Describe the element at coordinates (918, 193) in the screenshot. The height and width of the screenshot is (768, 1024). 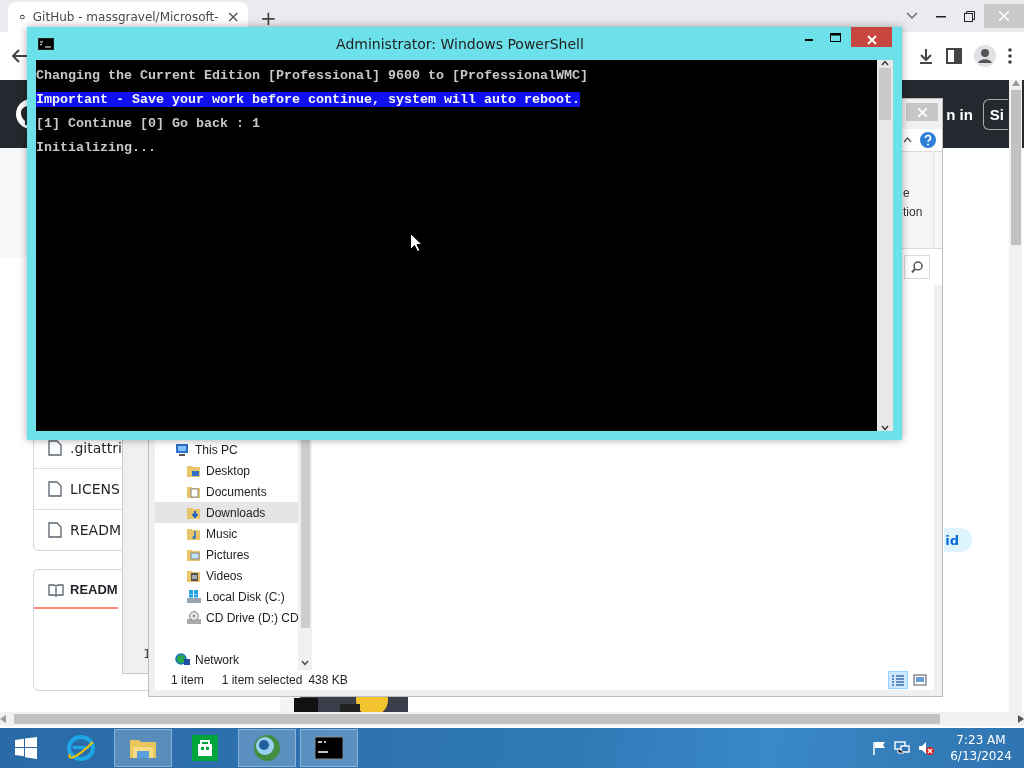
I see `ribbon-label: e` at that location.